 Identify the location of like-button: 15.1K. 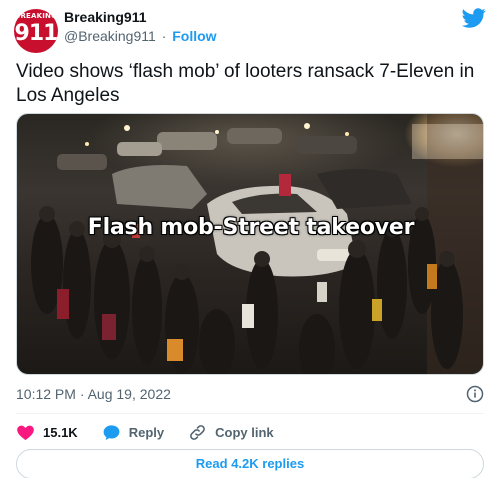
(47, 432).